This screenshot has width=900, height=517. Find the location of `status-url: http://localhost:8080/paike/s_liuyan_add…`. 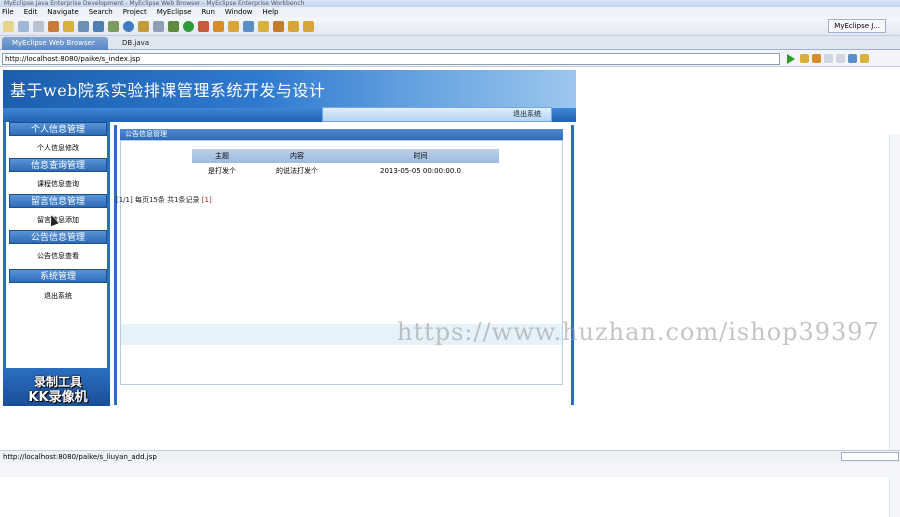

status-url: http://localhost:8080/paike/s_liuyan_add… is located at coordinates (80, 457).